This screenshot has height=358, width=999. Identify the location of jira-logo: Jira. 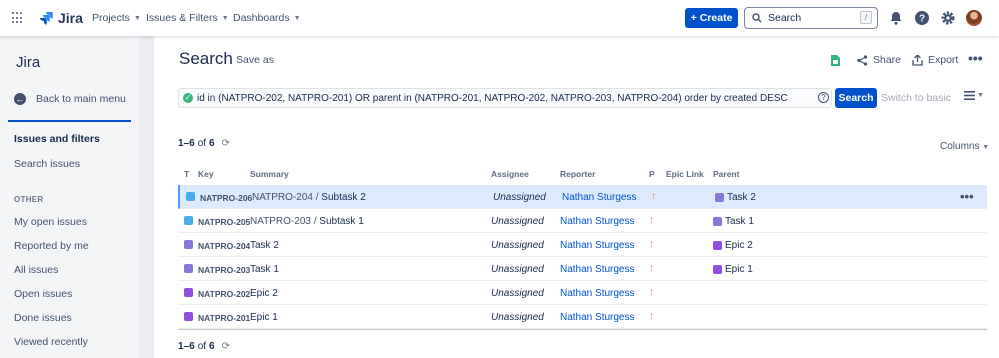
(61, 18).